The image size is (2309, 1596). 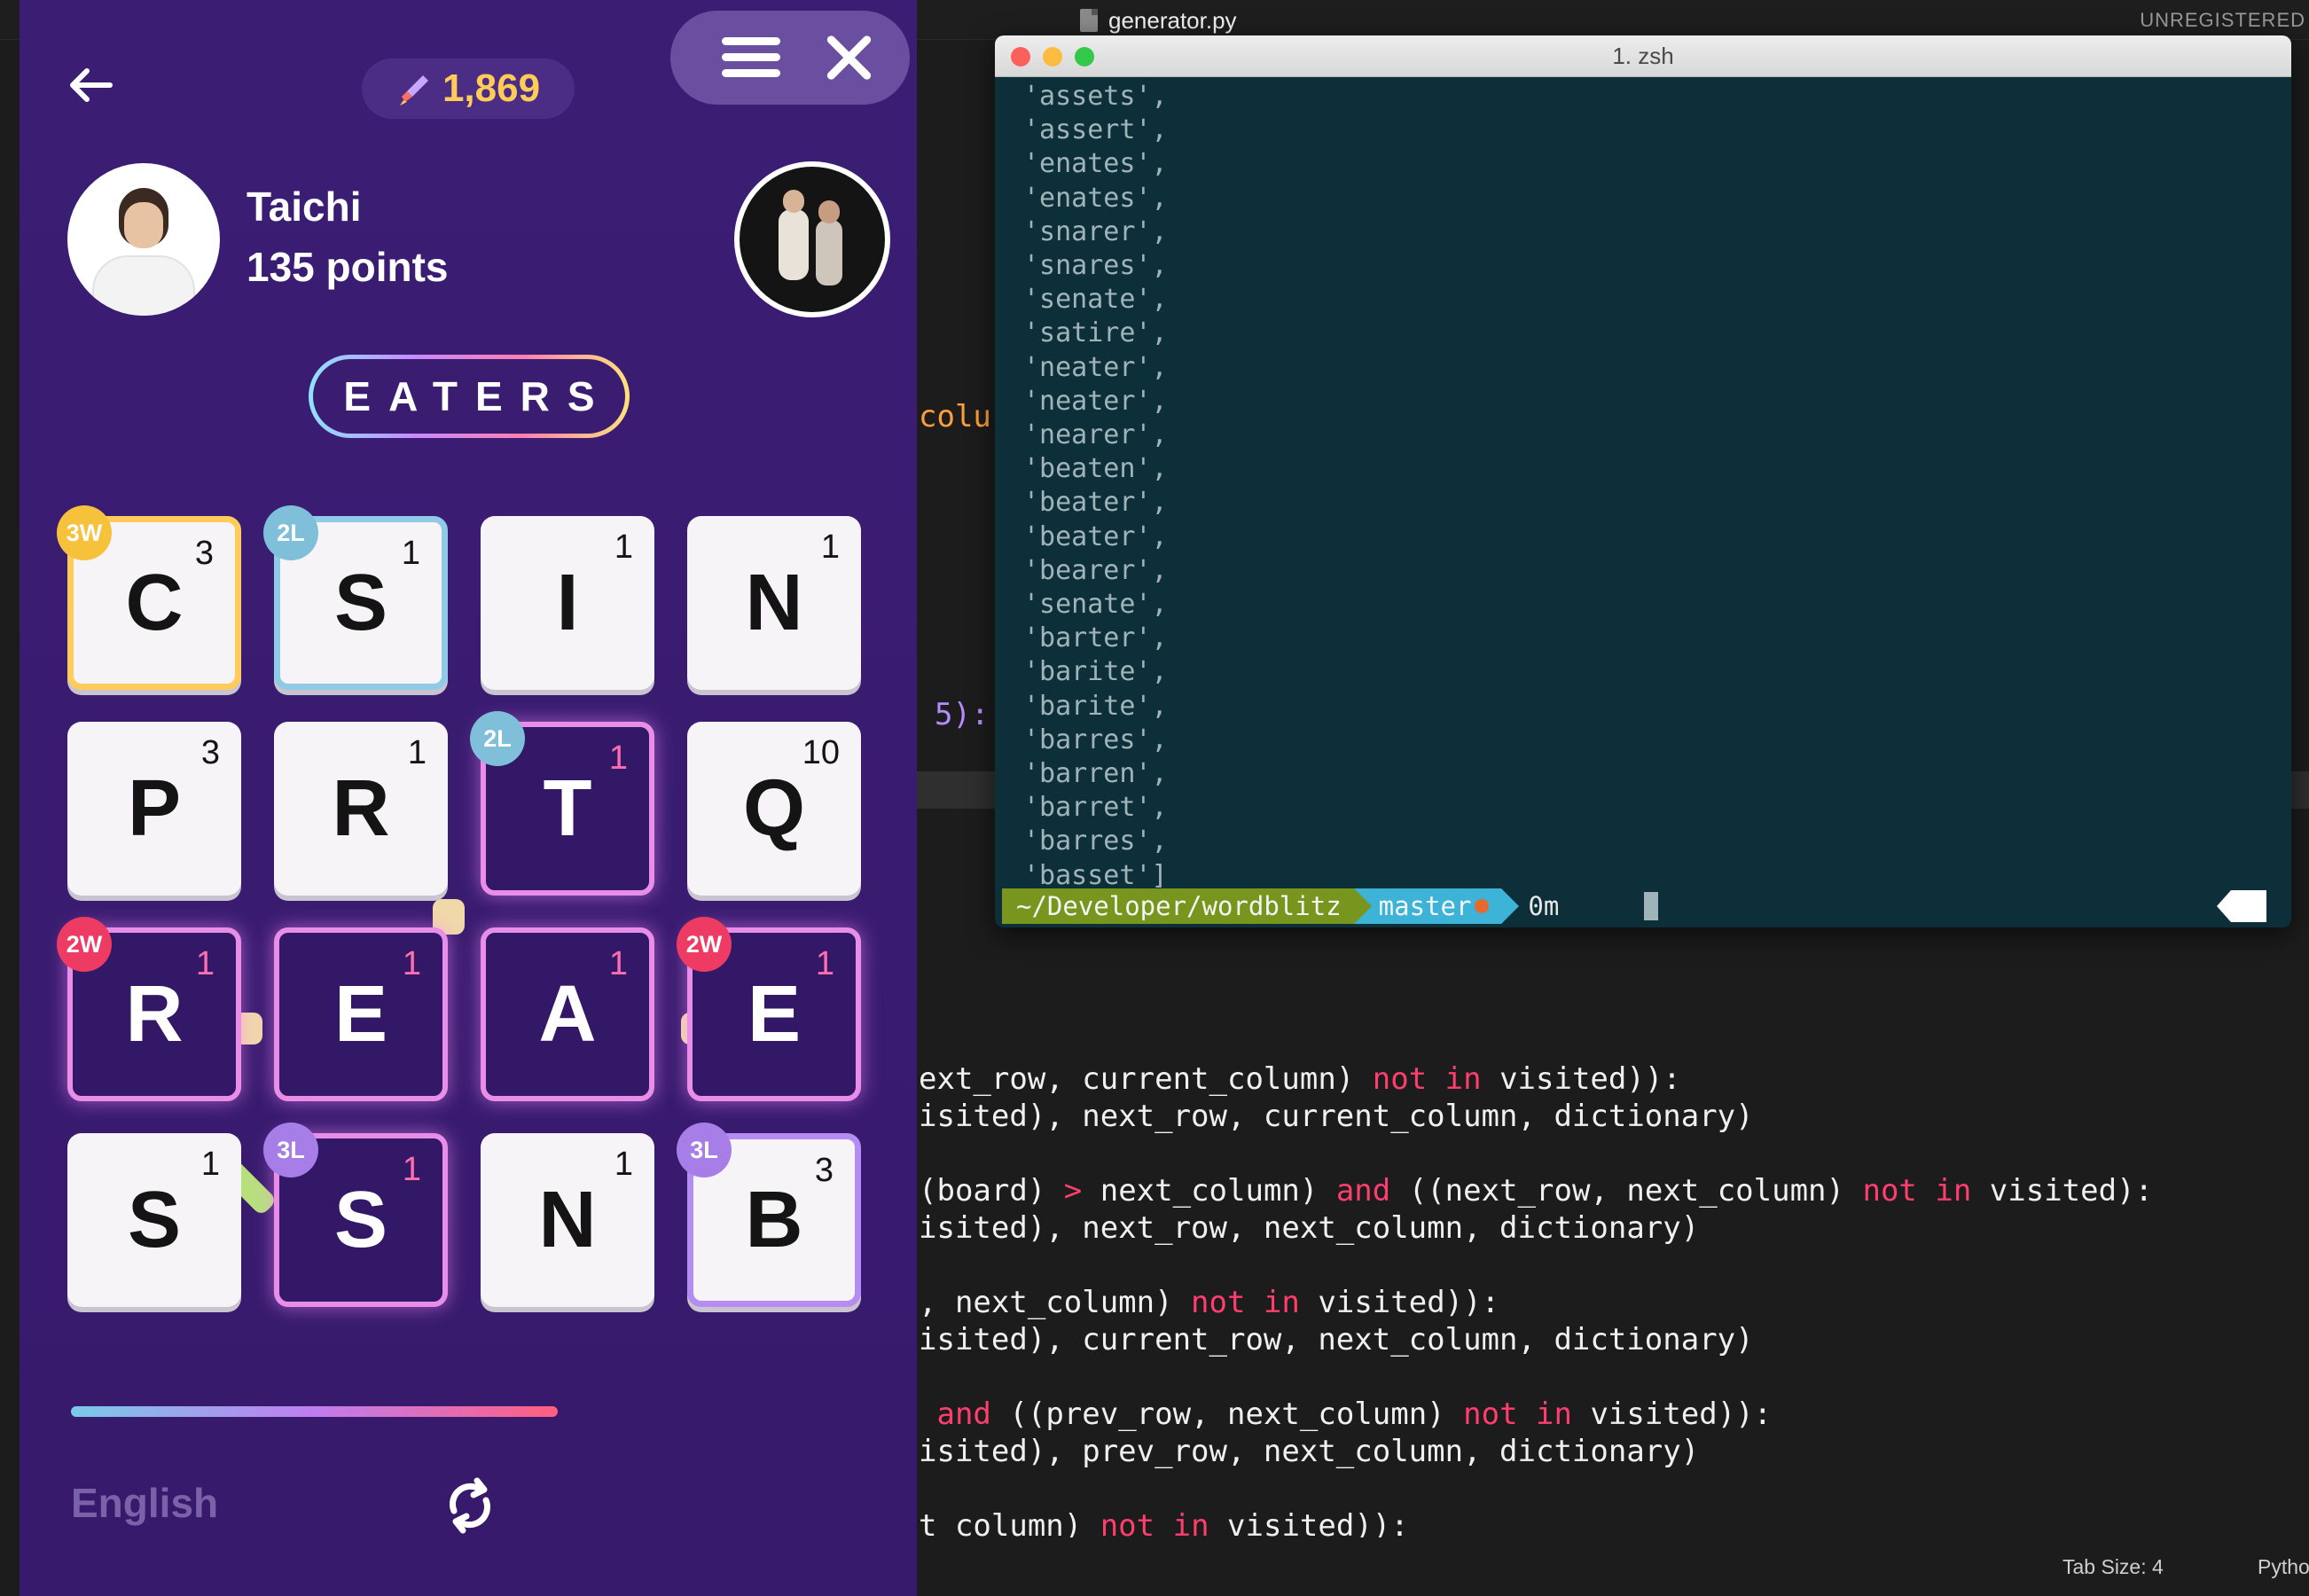 I want to click on rocket-icon, so click(x=413, y=91).